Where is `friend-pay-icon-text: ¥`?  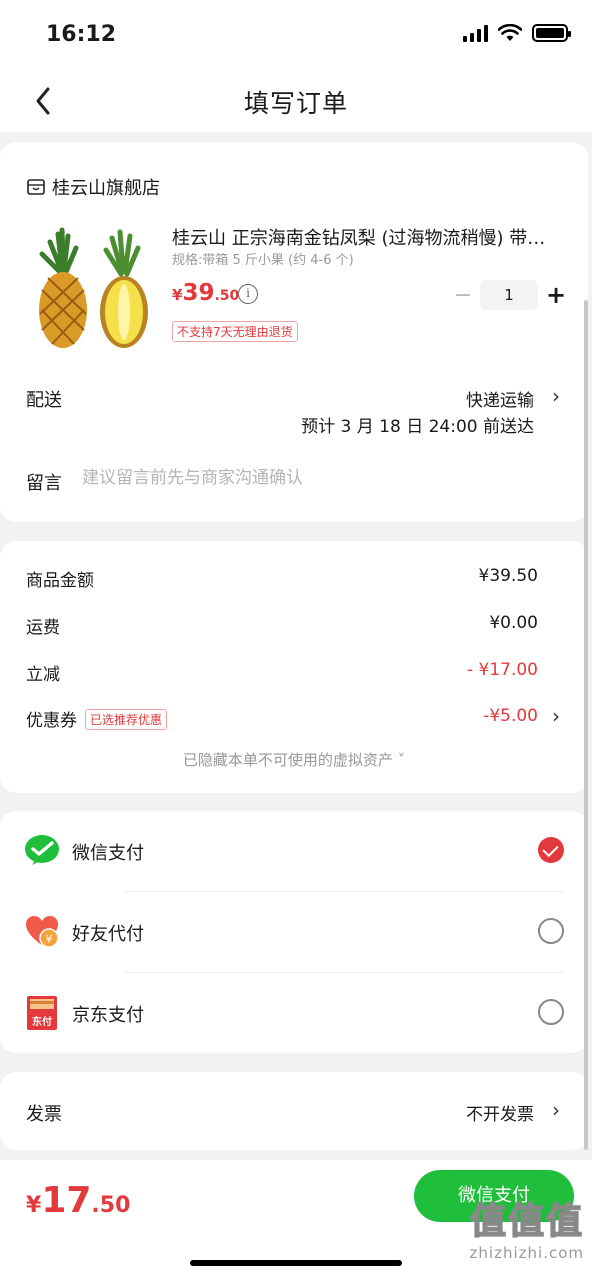 friend-pay-icon-text: ¥ is located at coordinates (49, 939).